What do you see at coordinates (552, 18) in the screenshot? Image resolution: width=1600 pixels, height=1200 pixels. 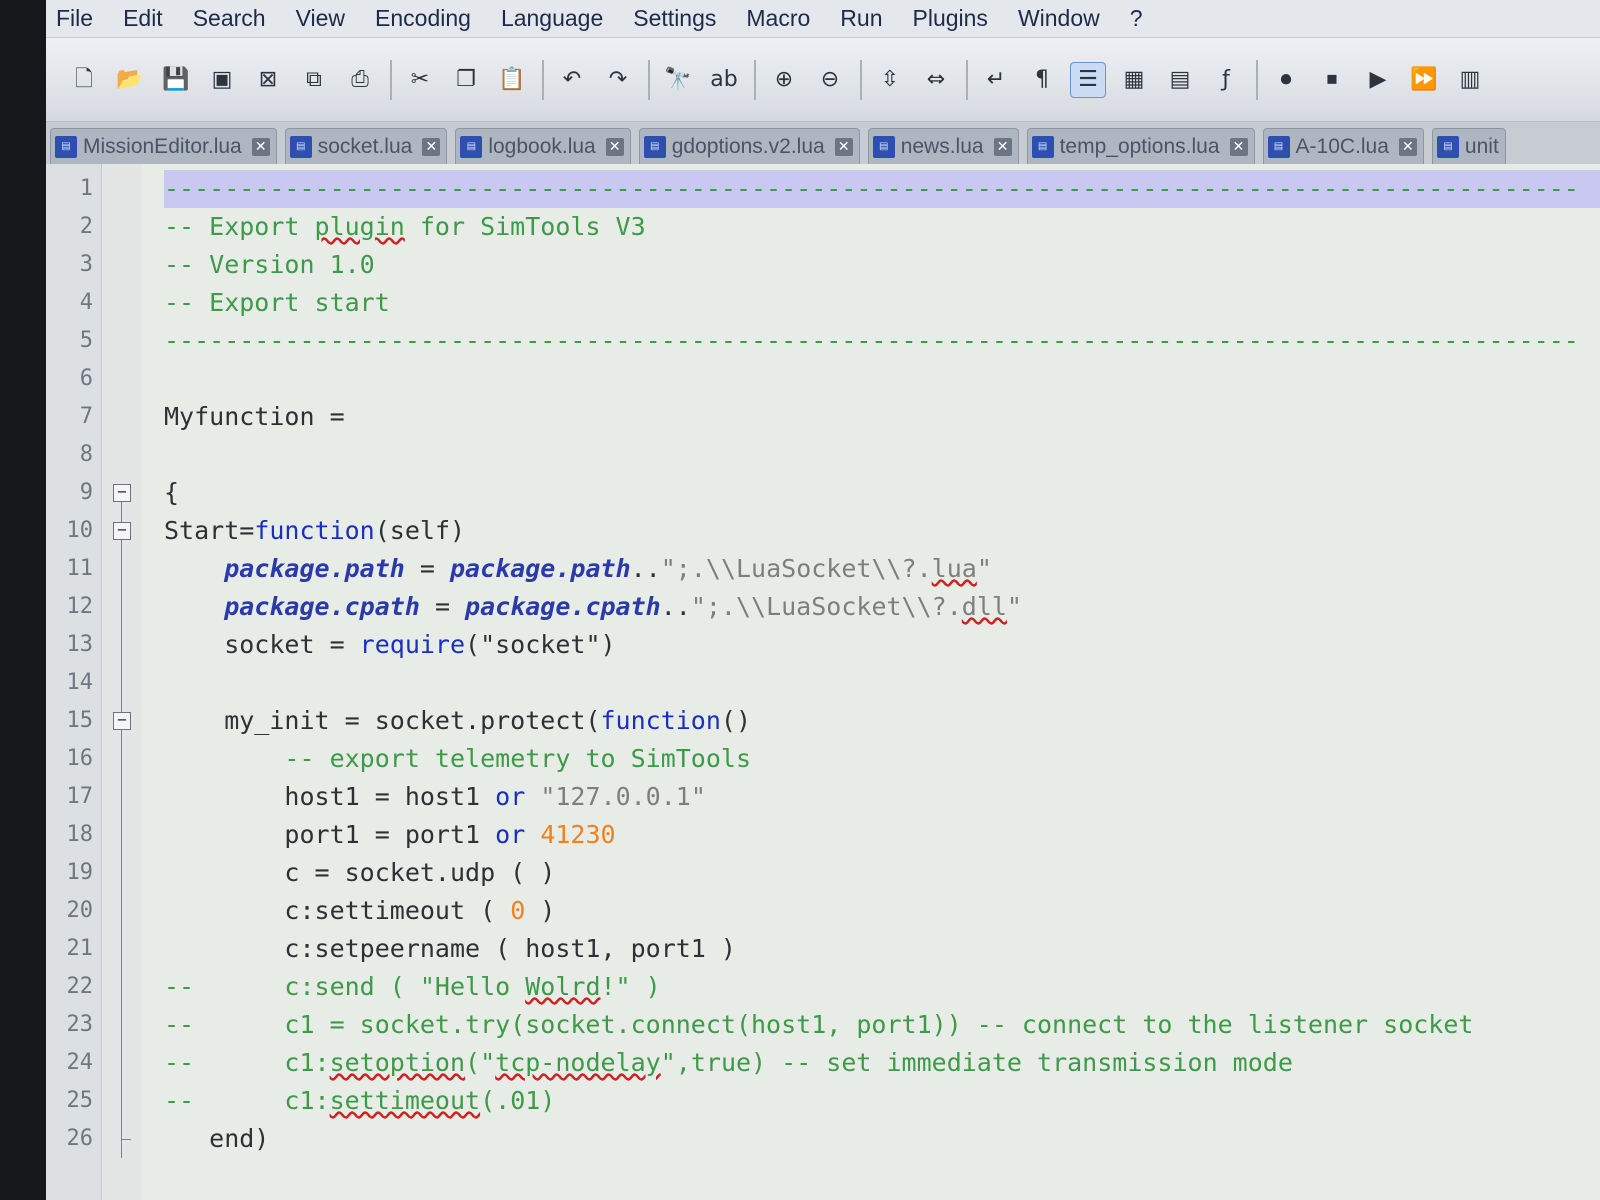 I see `menu-language: Language` at bounding box center [552, 18].